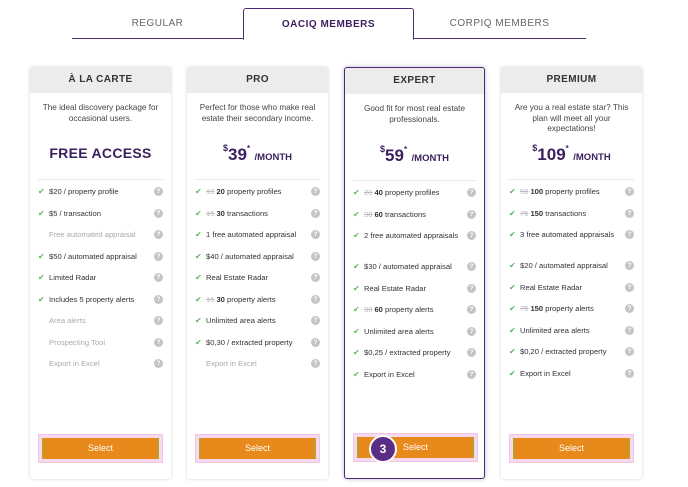 The width and height of the screenshot is (688, 487). Describe the element at coordinates (157, 26) in the screenshot. I see `tab-regular: REGULAR` at that location.